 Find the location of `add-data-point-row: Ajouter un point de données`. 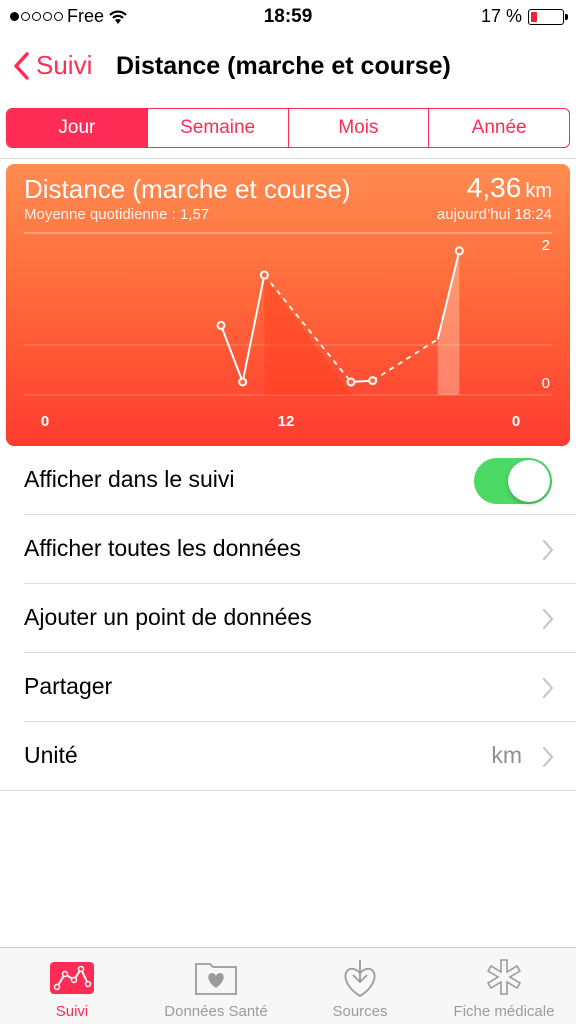

add-data-point-row: Ajouter un point de données is located at coordinates (288, 618).